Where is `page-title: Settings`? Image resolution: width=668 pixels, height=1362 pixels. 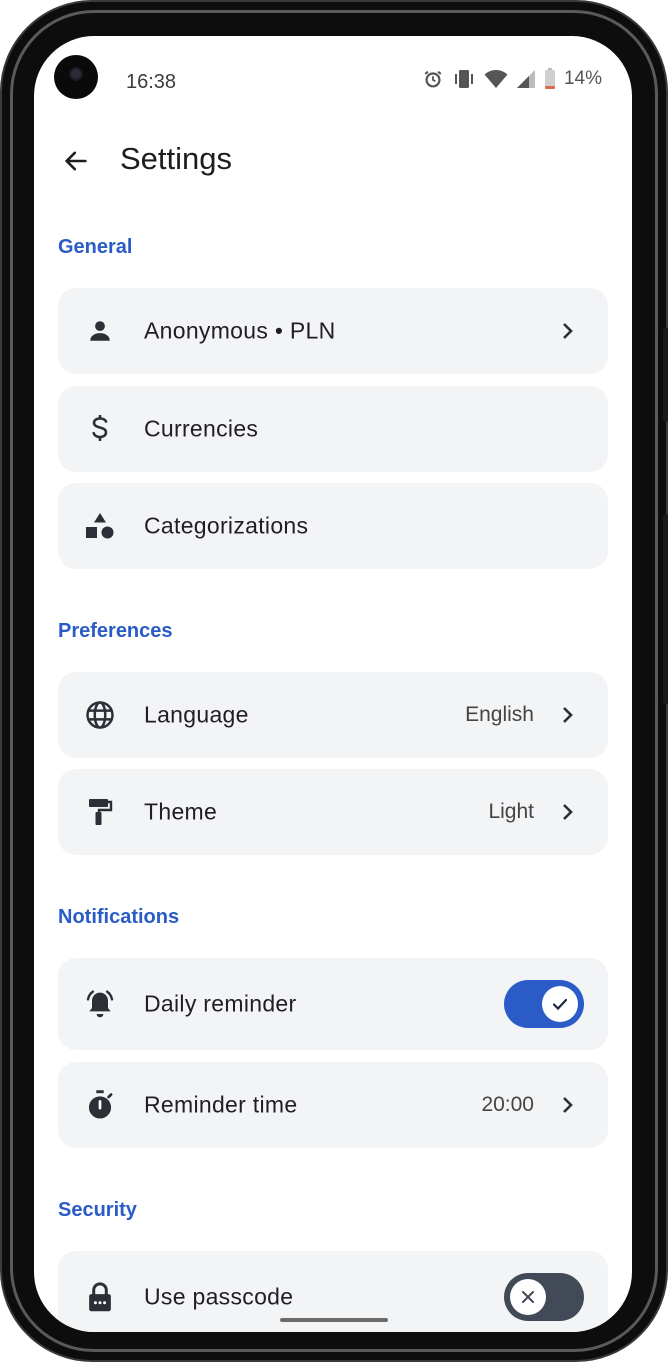
page-title: Settings is located at coordinates (176, 158).